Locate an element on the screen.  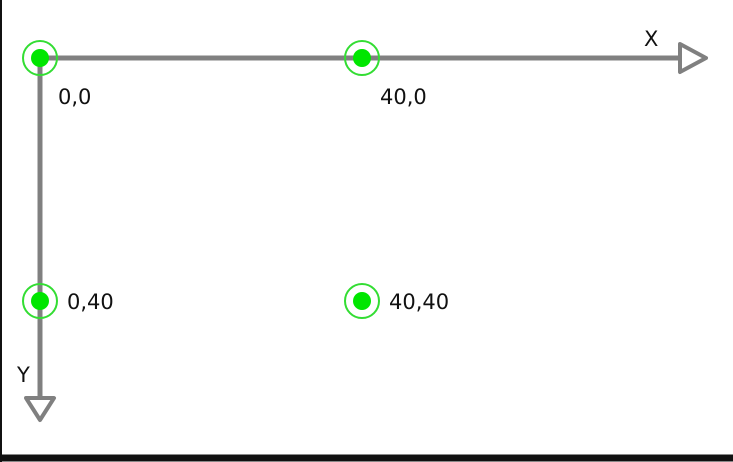
point-40-40: 40,40 is located at coordinates (396, 301).